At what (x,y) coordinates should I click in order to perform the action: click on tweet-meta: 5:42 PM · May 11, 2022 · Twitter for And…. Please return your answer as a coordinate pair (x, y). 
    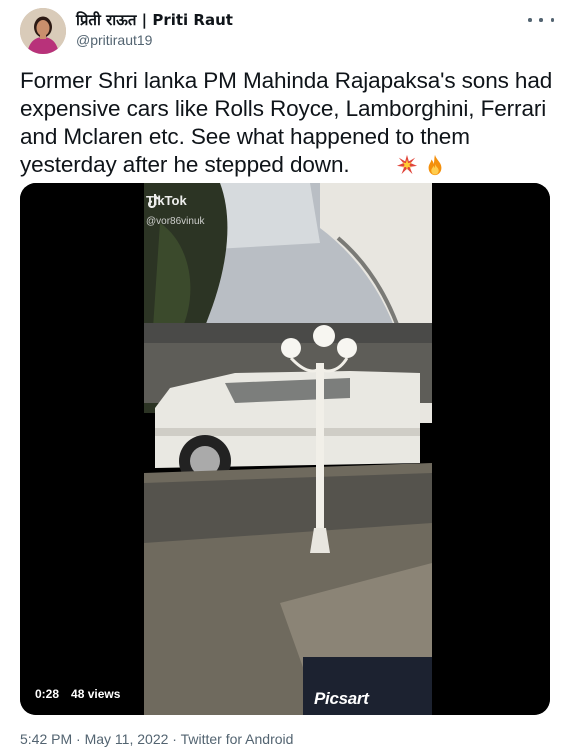
    Looking at the image, I should click on (156, 739).